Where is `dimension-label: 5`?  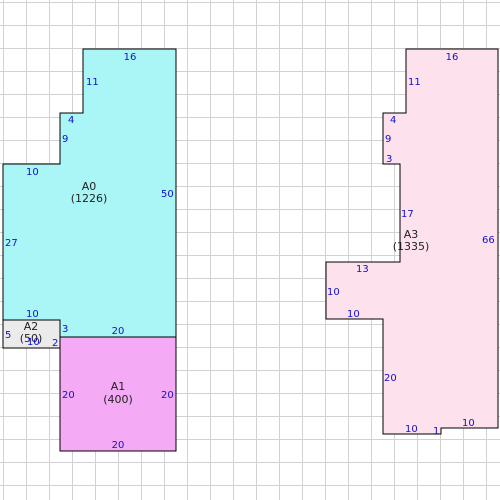 dimension-label: 5 is located at coordinates (8, 335).